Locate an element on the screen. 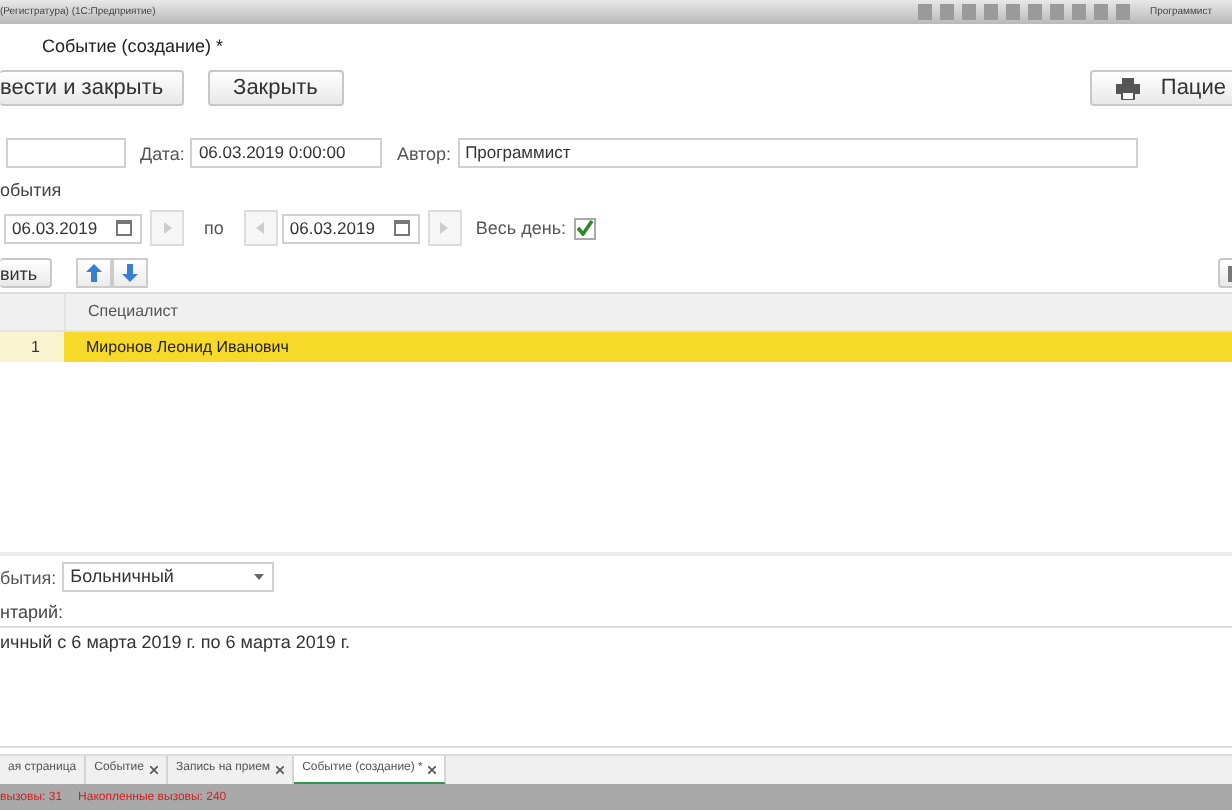 The height and width of the screenshot is (810, 1232). down-arrow-icon is located at coordinates (129, 273).